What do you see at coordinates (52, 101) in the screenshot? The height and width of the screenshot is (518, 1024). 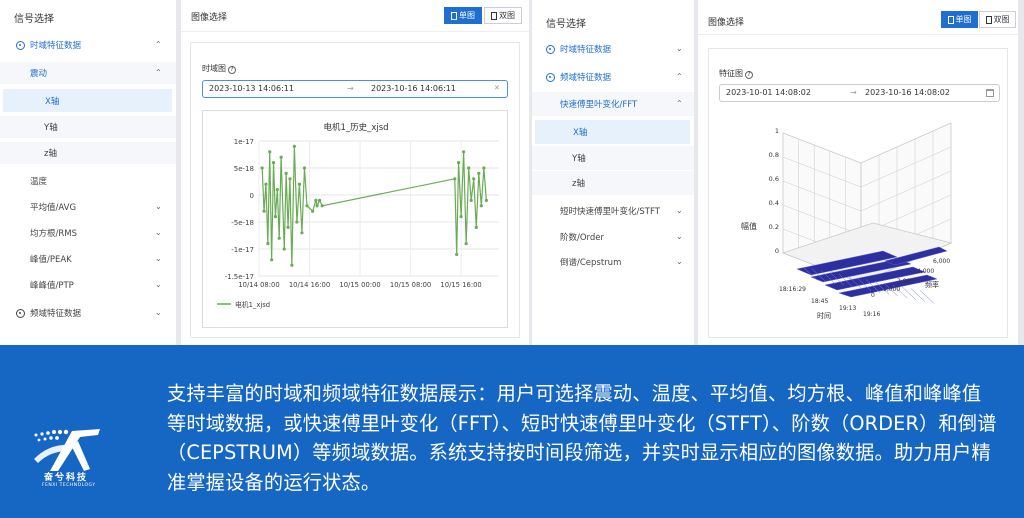 I see `sidebar-item-label: X轴` at bounding box center [52, 101].